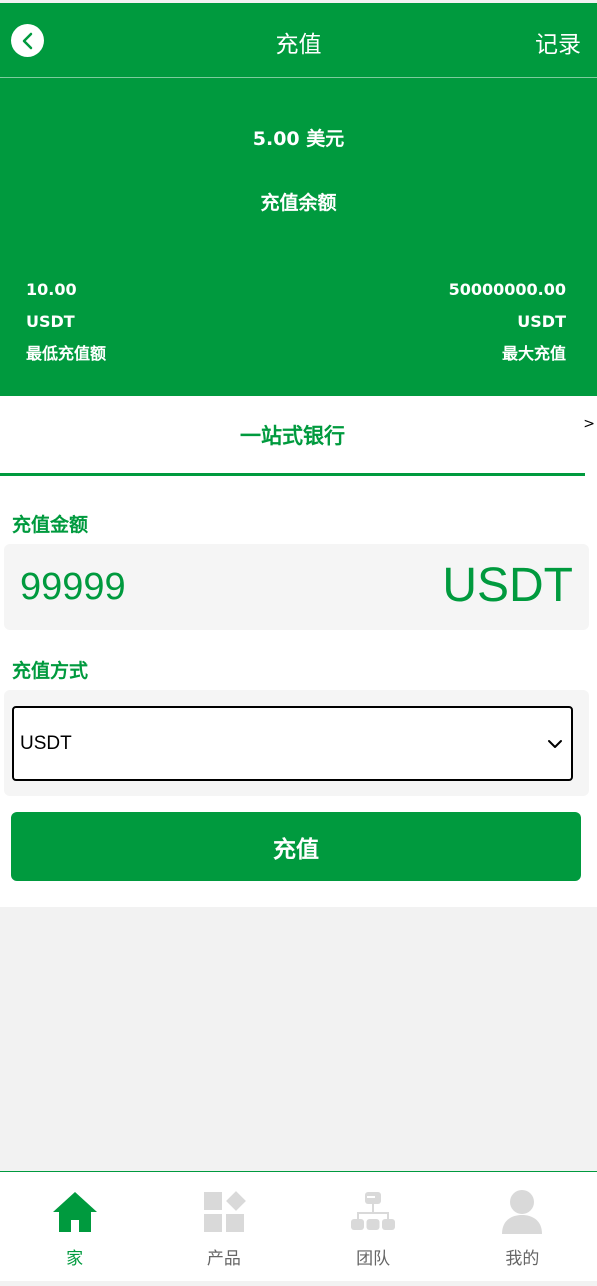 The image size is (597, 1286). What do you see at coordinates (298, 1283) in the screenshot?
I see `bottom-strip` at bounding box center [298, 1283].